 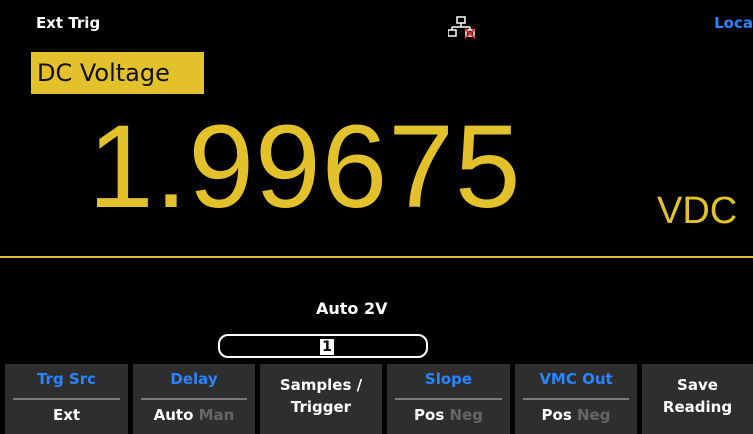 What do you see at coordinates (448, 379) in the screenshot?
I see `softkey-title: Slope` at bounding box center [448, 379].